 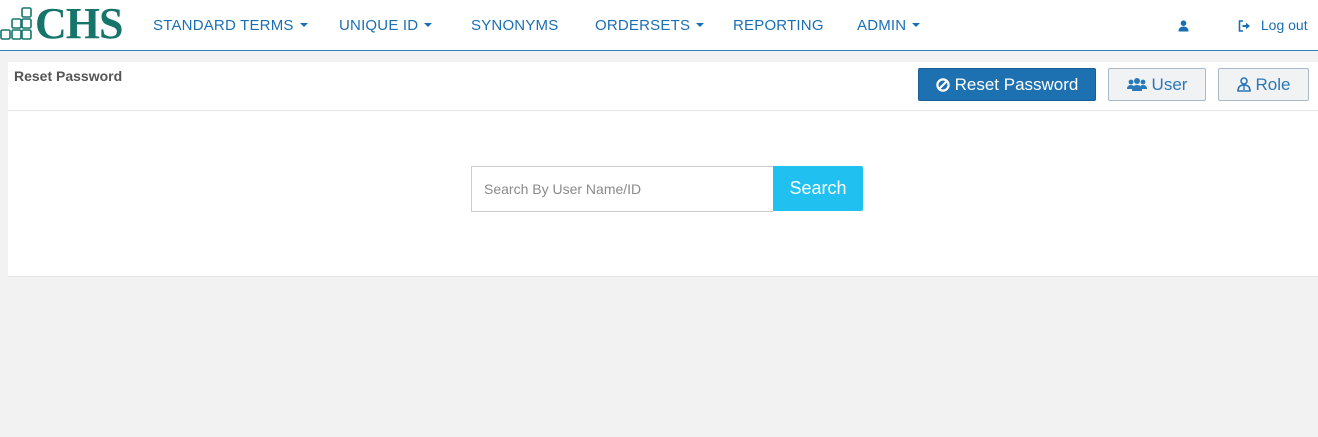 I want to click on role-button-label: Role, so click(x=1273, y=84).